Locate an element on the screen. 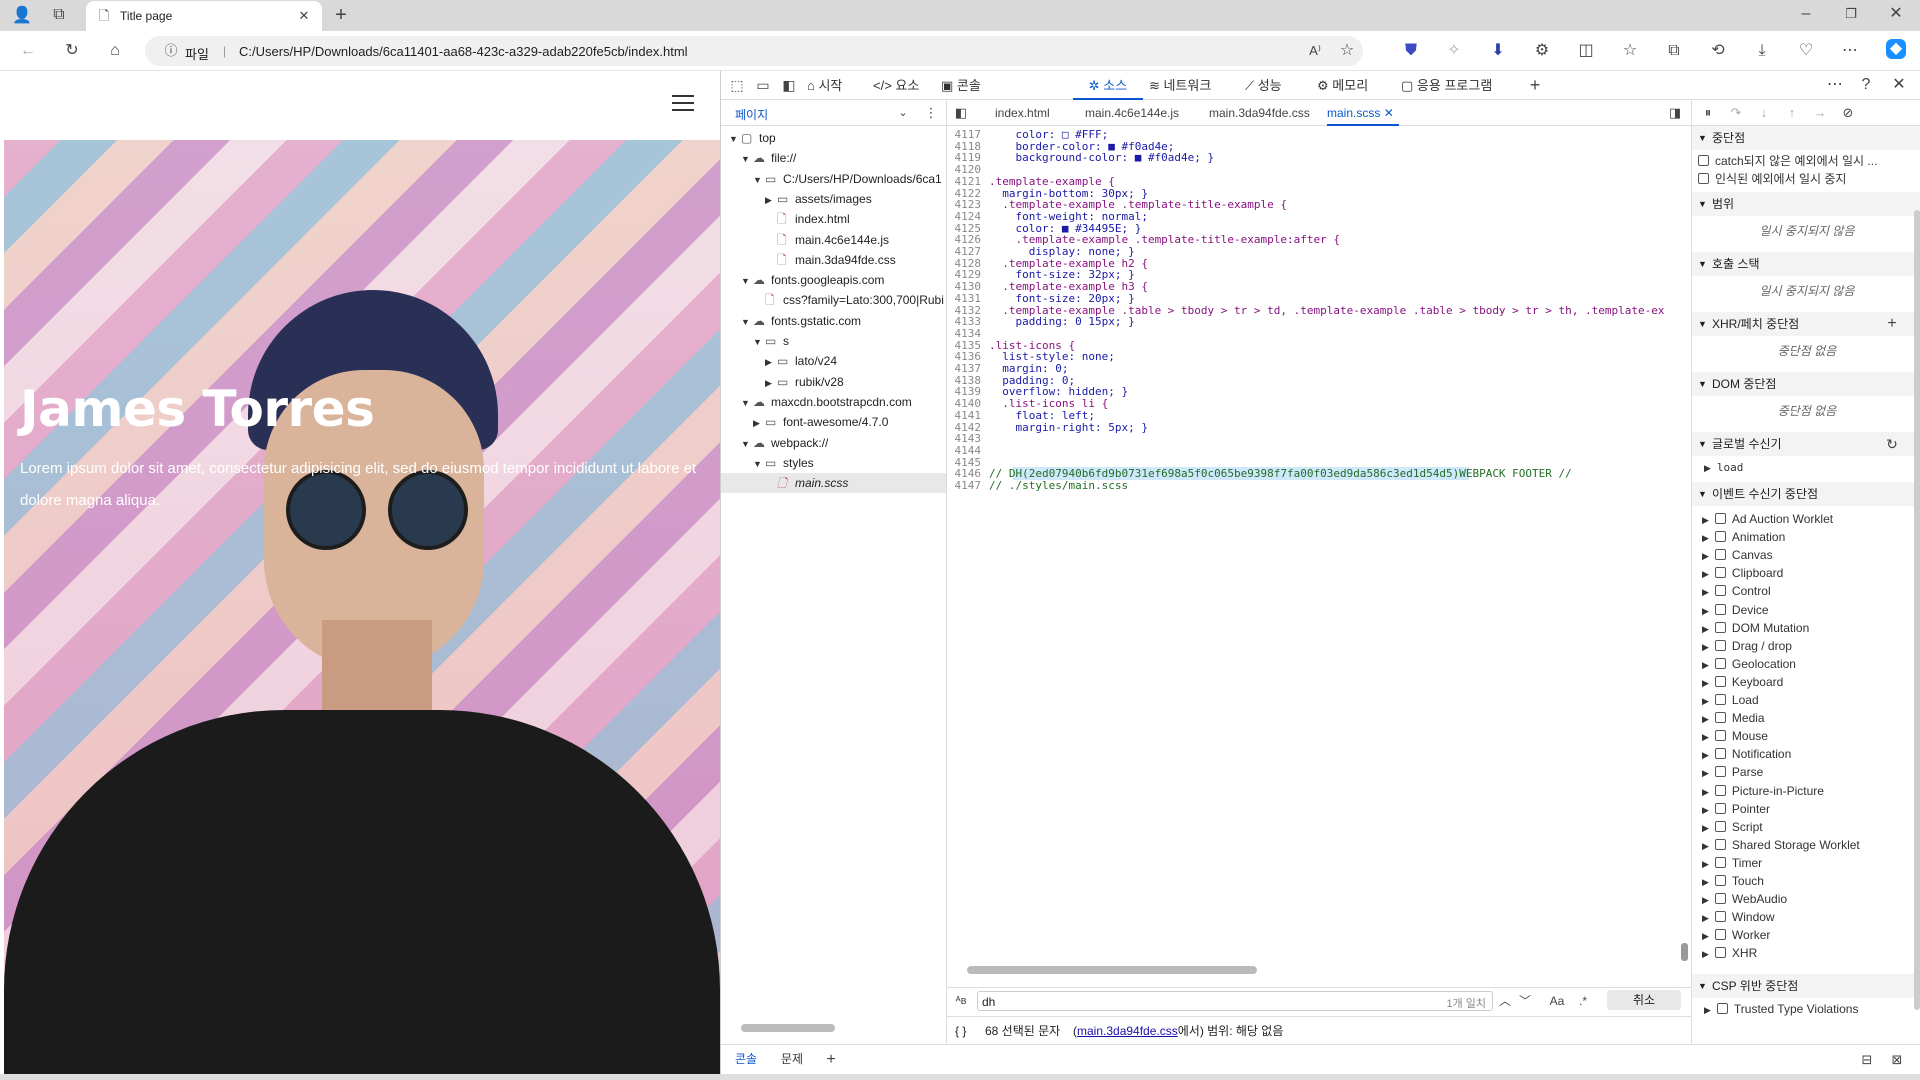 Image resolution: width=1920 pixels, height=1080 pixels. file-tab-main-scss: main.scss ✕ is located at coordinates (1363, 113).